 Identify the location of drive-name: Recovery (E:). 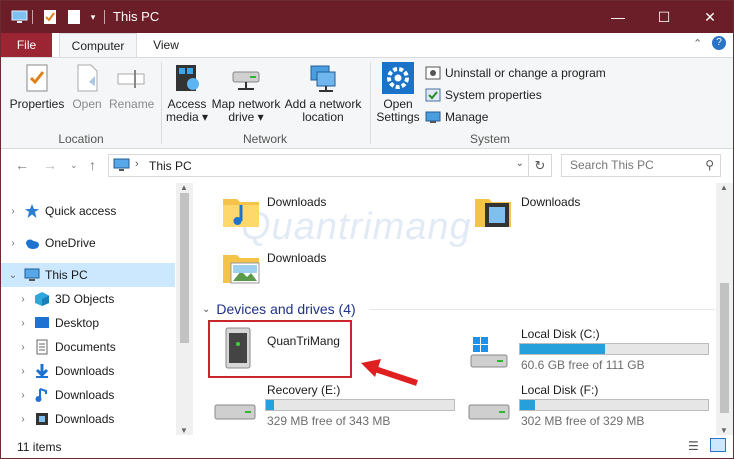
(304, 390).